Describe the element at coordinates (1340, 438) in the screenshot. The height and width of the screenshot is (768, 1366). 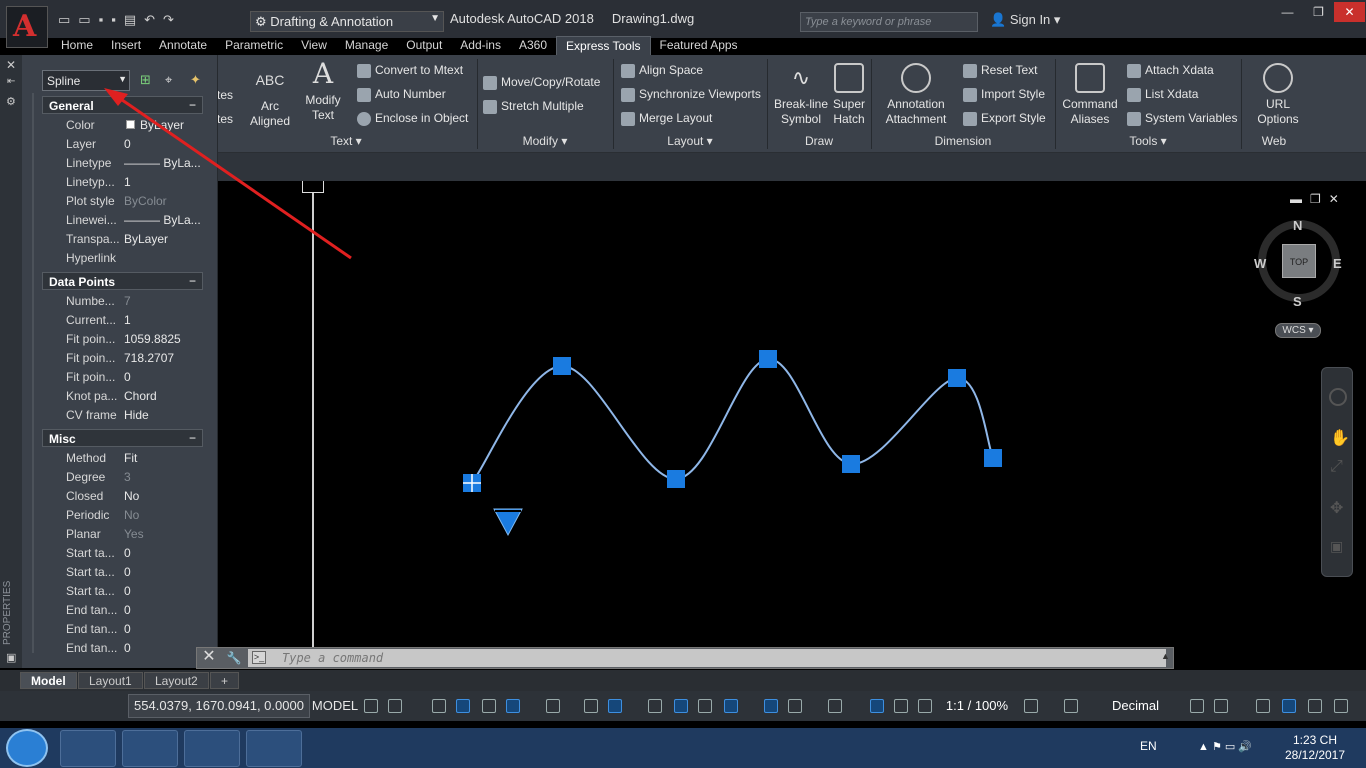
I see `pan-icon: ✋` at that location.